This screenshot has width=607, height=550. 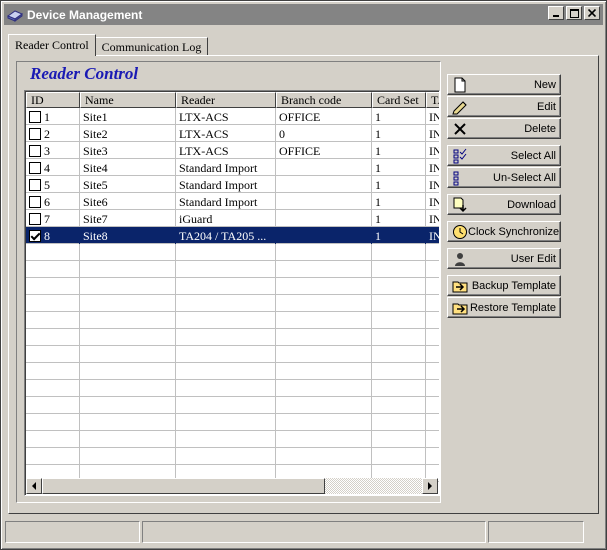 I want to click on column-header-ta: TA, so click(x=432, y=100).